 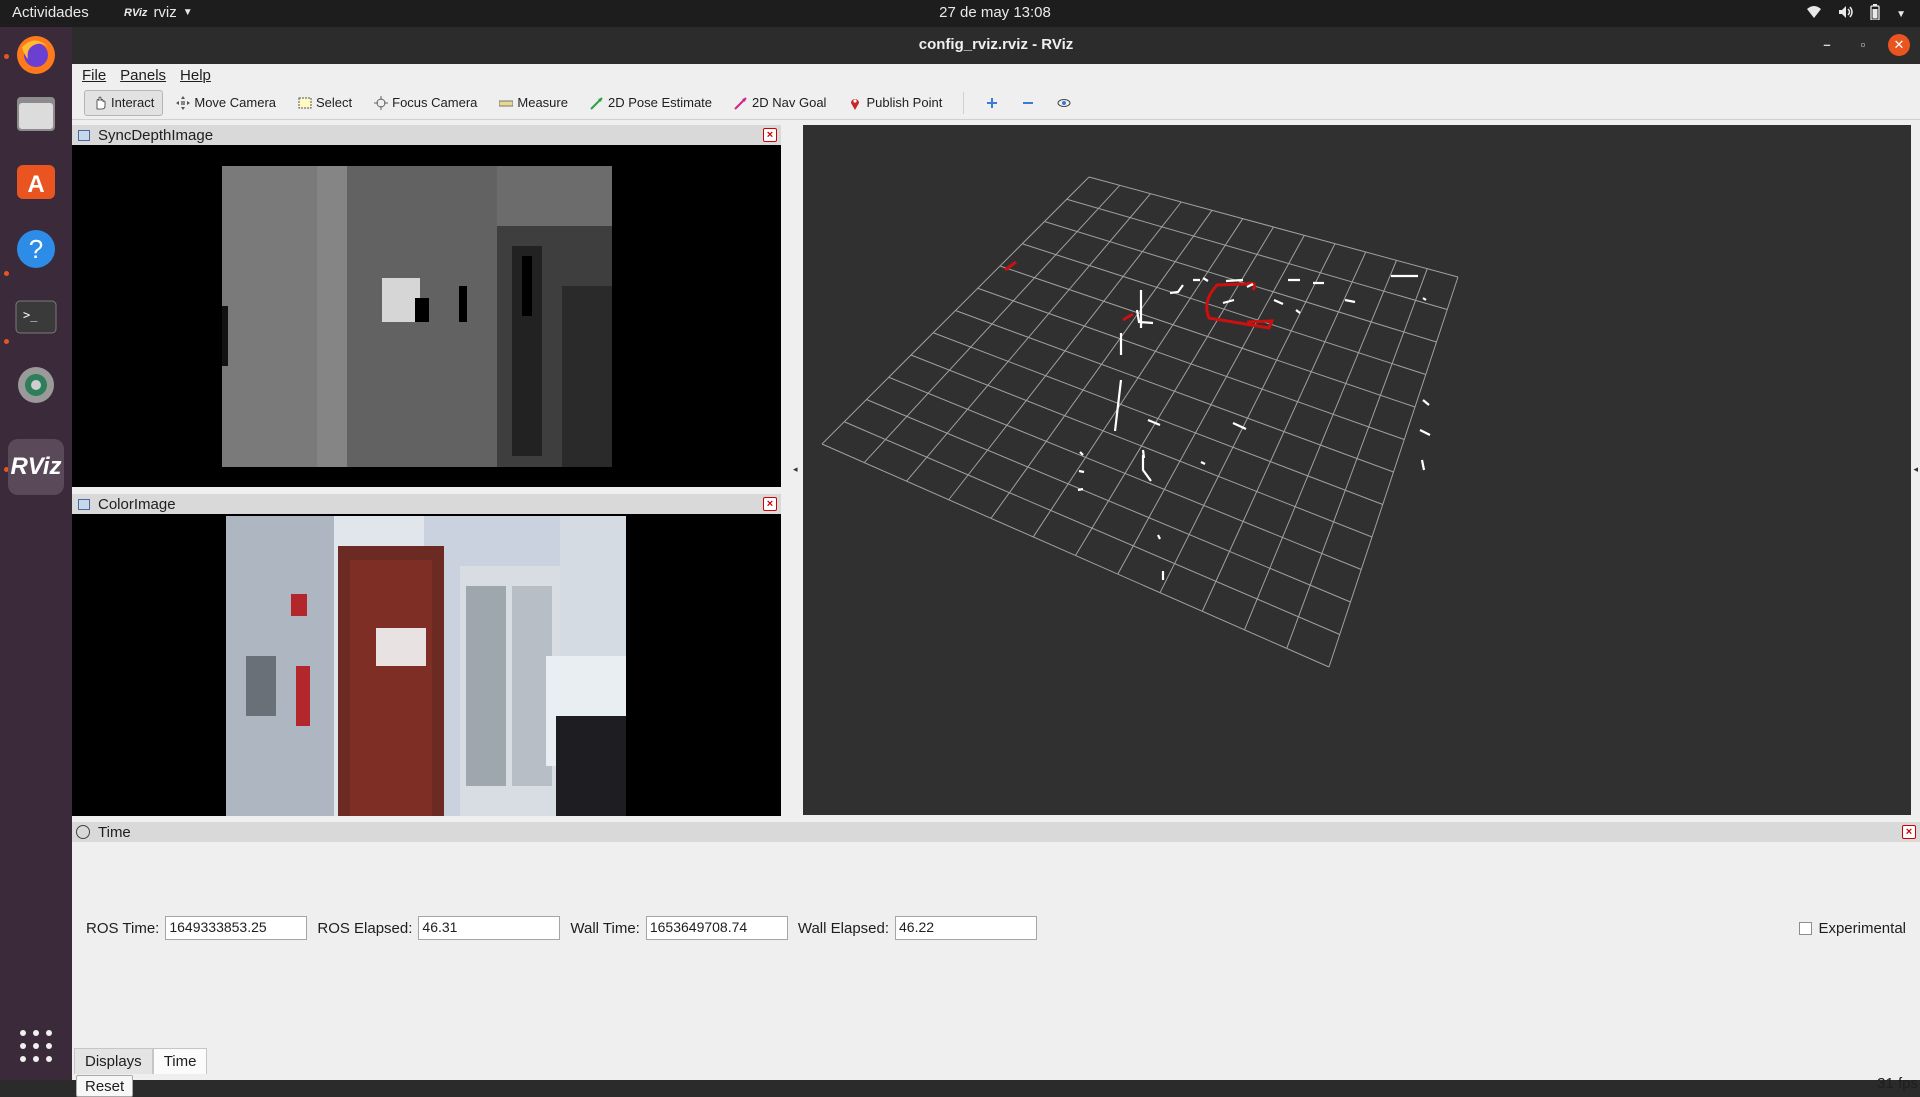 I want to click on splitter-handle, so click(x=786, y=495).